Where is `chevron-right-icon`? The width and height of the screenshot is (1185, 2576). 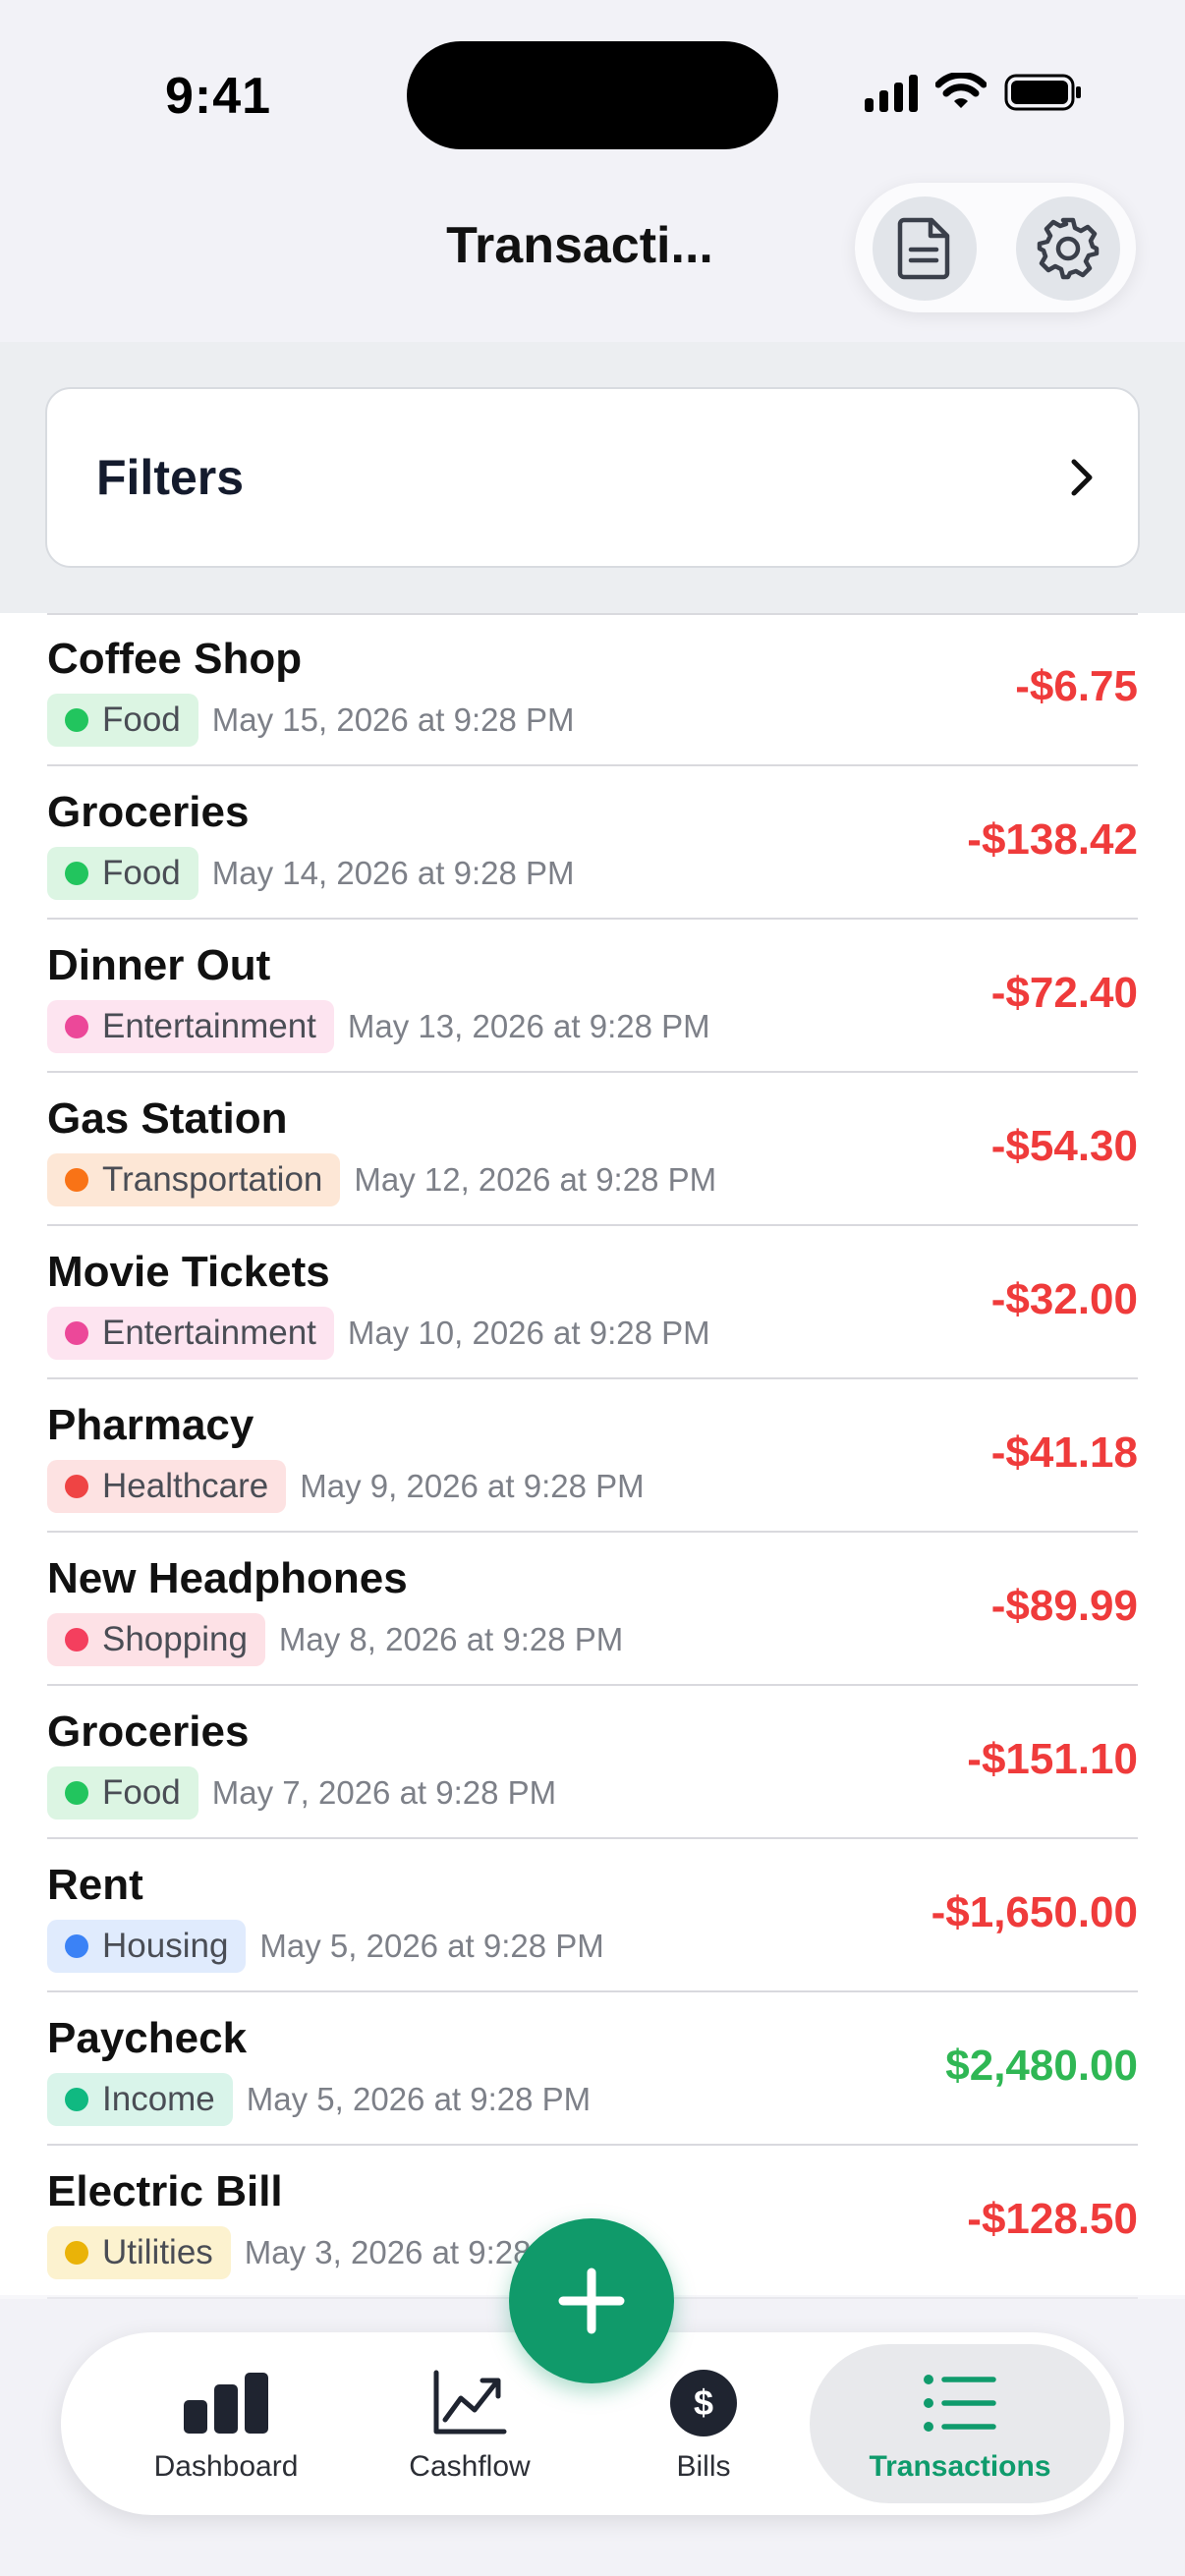 chevron-right-icon is located at coordinates (1082, 477).